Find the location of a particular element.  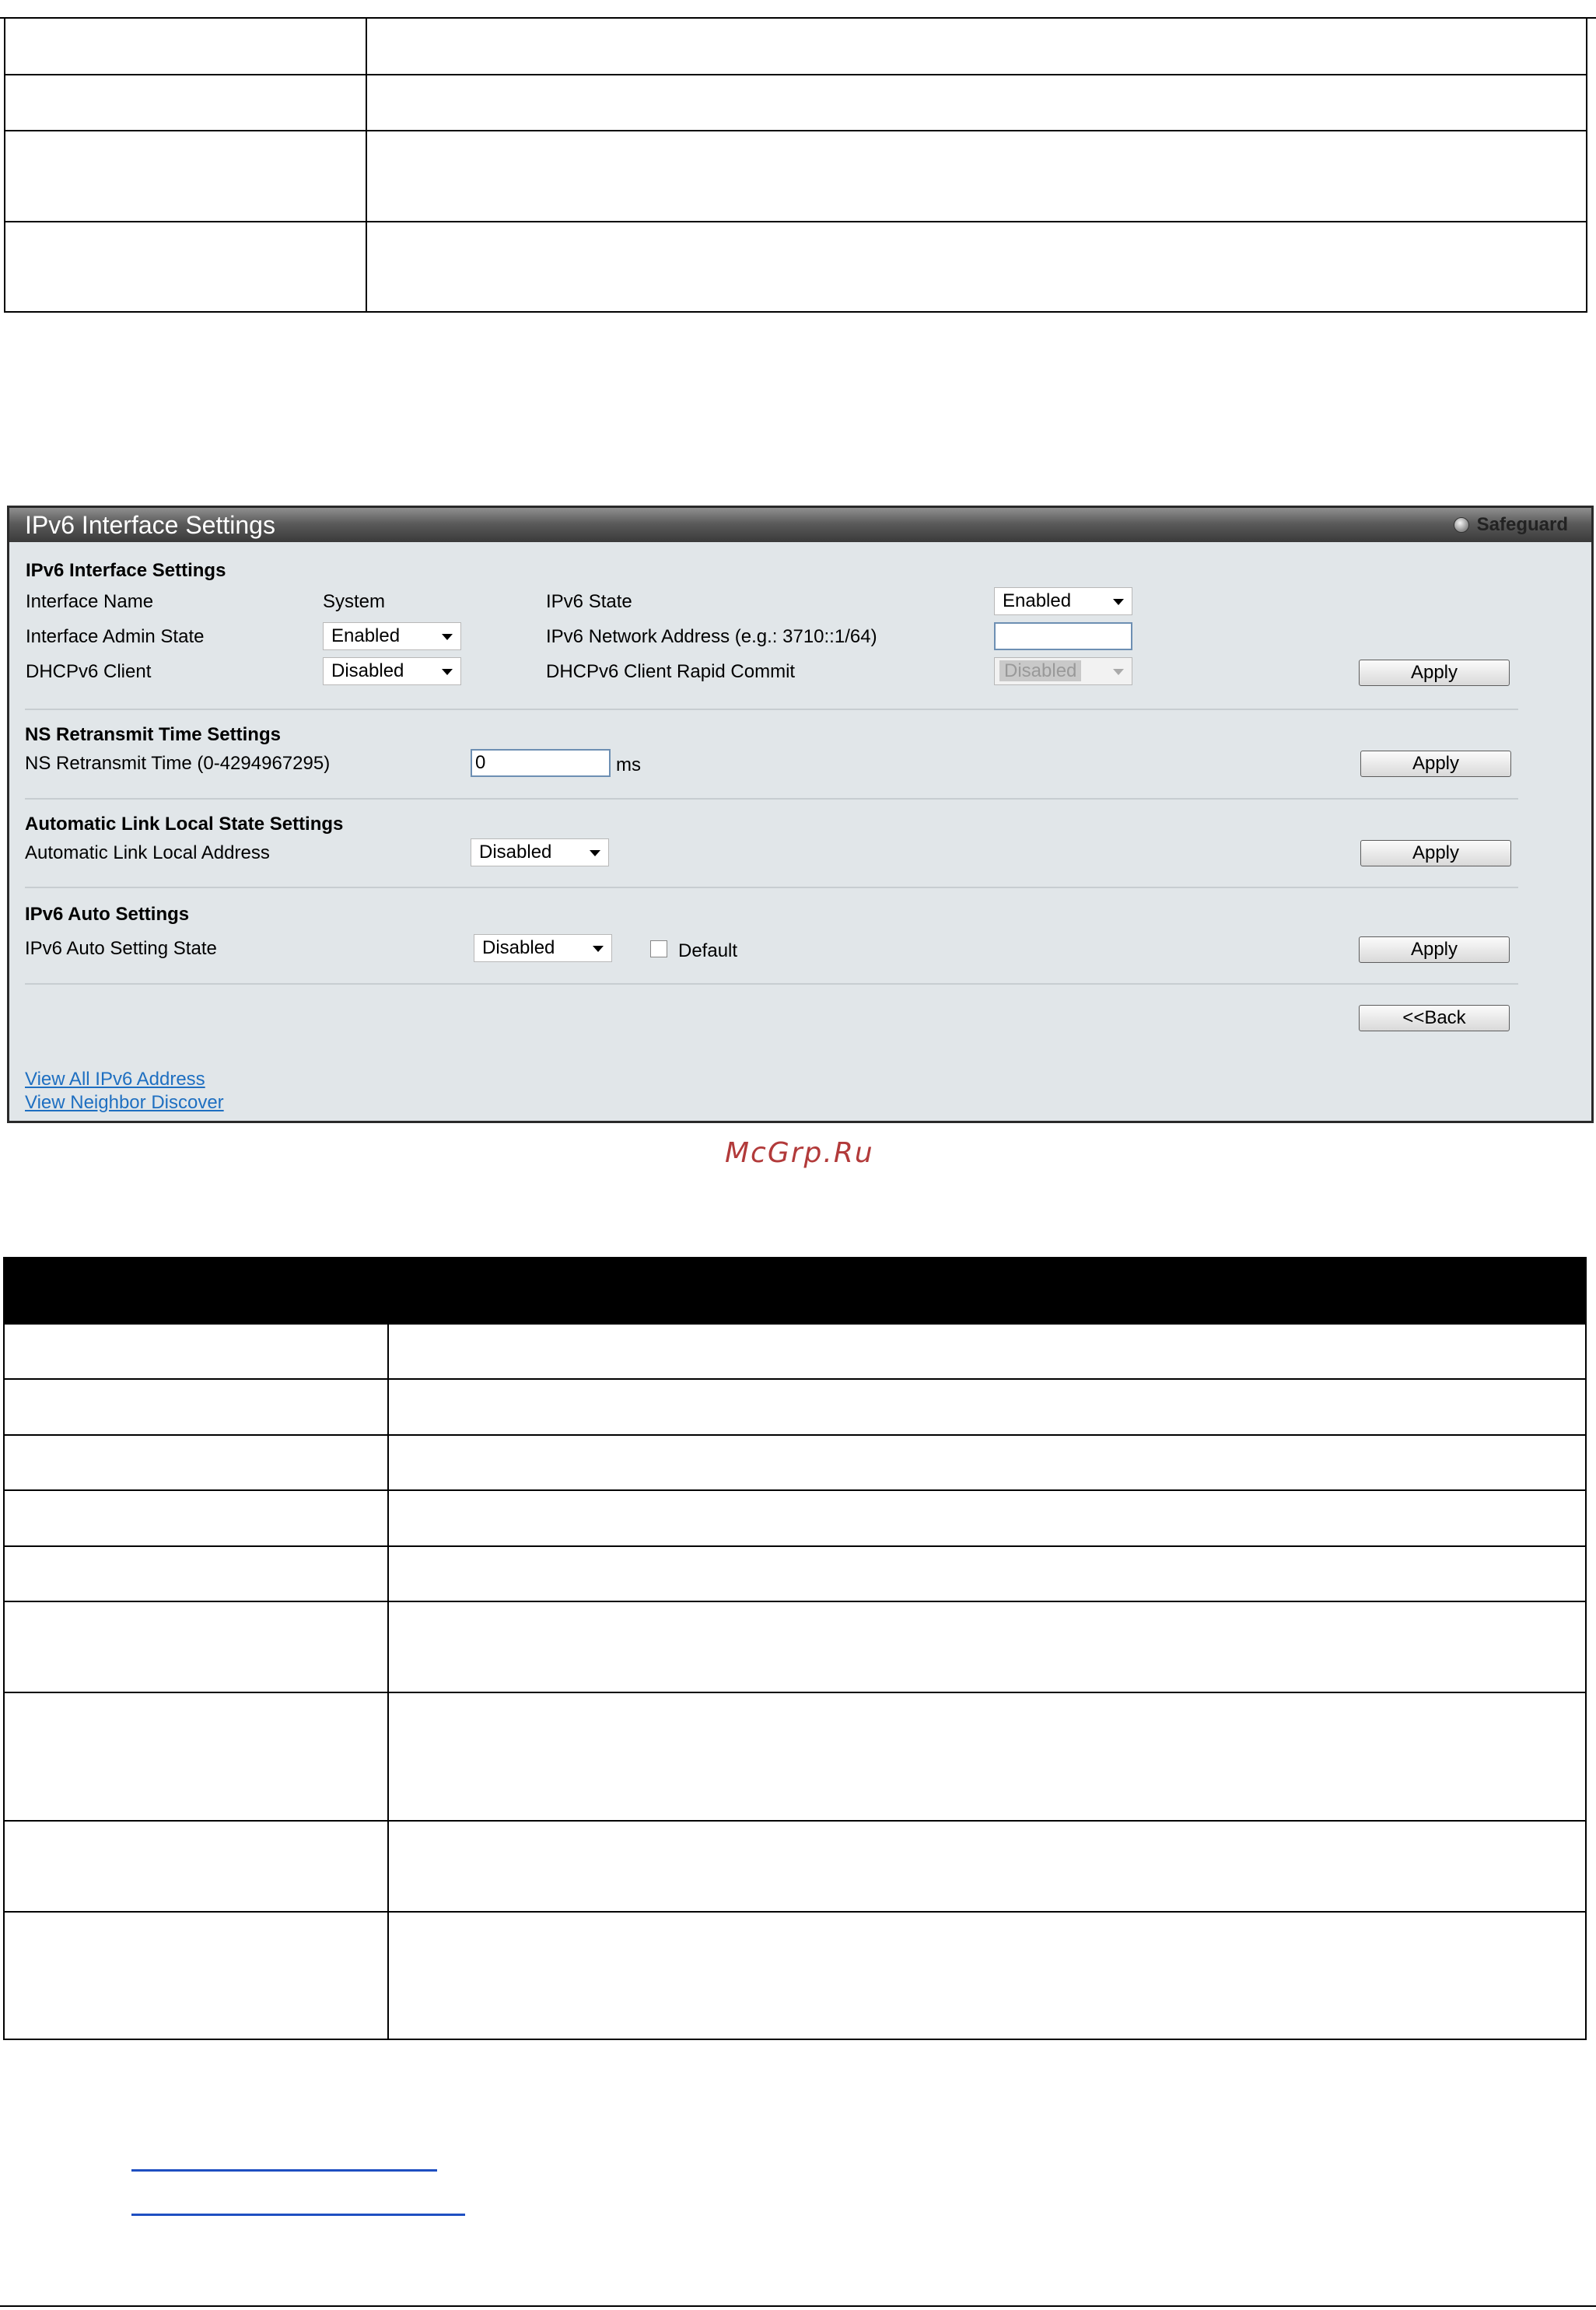

auto-state-label: IPv6 Auto Setting State is located at coordinates (121, 948).